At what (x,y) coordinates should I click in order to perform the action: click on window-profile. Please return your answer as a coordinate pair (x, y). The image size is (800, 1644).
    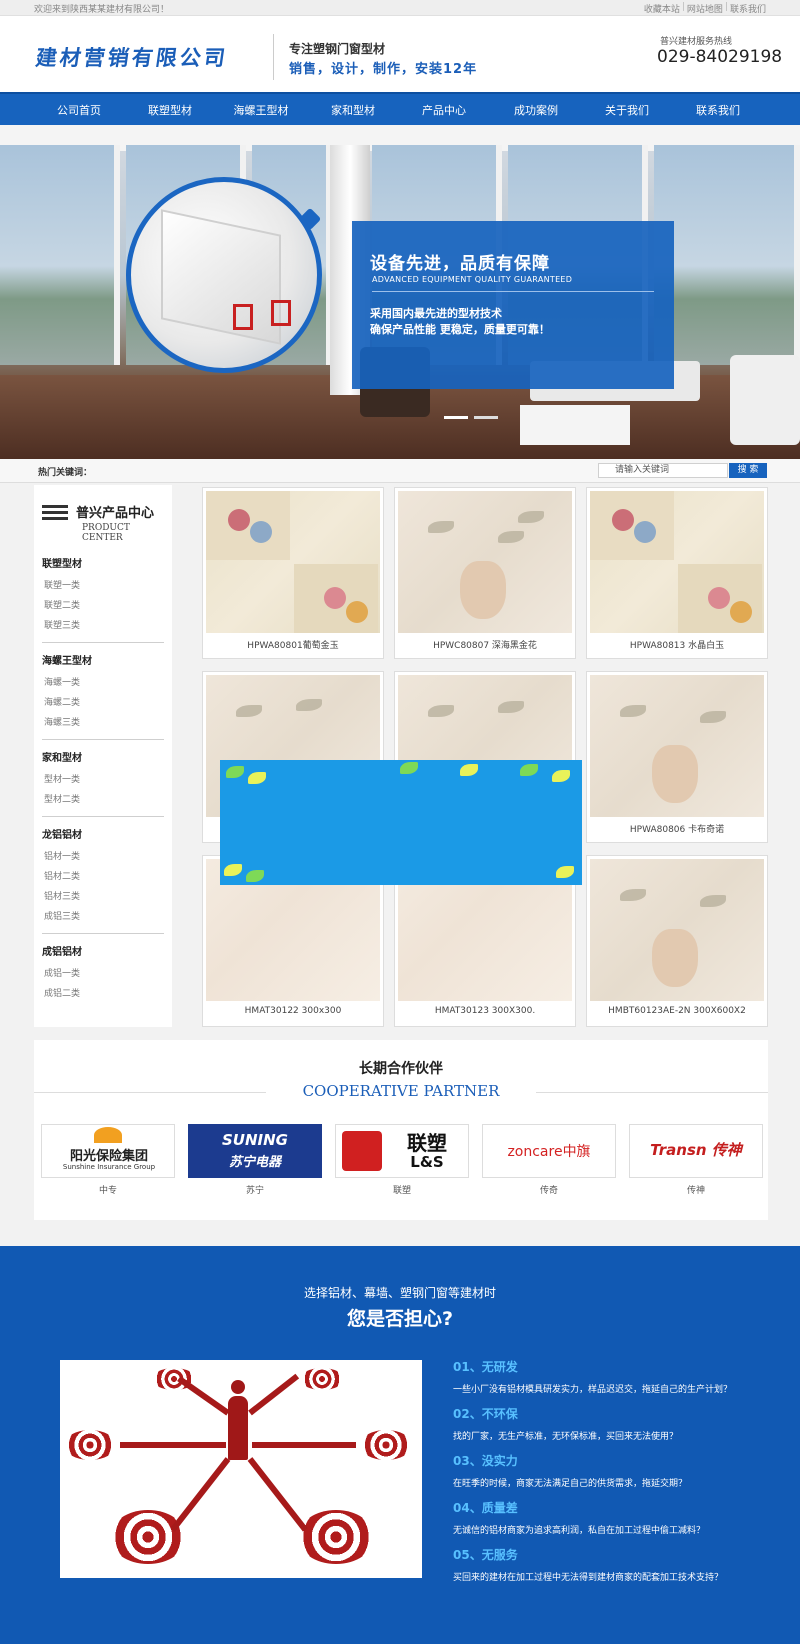
    Looking at the image, I should click on (221, 277).